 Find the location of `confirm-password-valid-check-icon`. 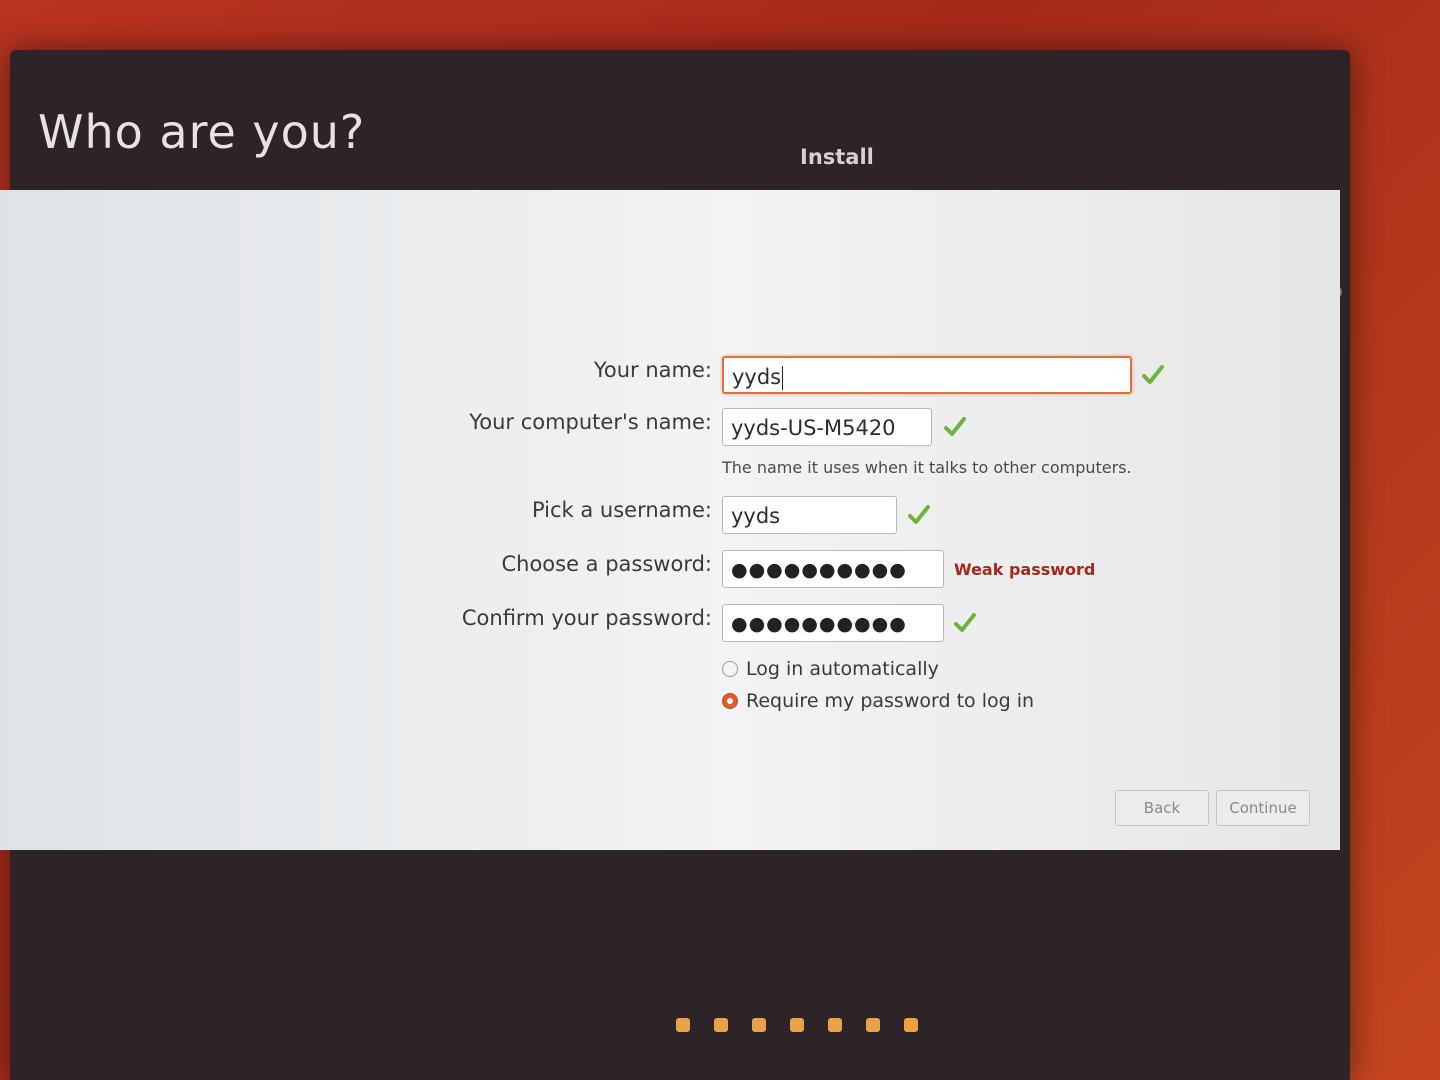

confirm-password-valid-check-icon is located at coordinates (965, 622).